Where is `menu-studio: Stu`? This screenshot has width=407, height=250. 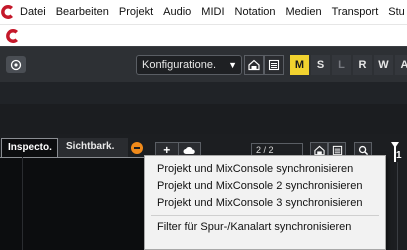 menu-studio: Stu is located at coordinates (395, 12).